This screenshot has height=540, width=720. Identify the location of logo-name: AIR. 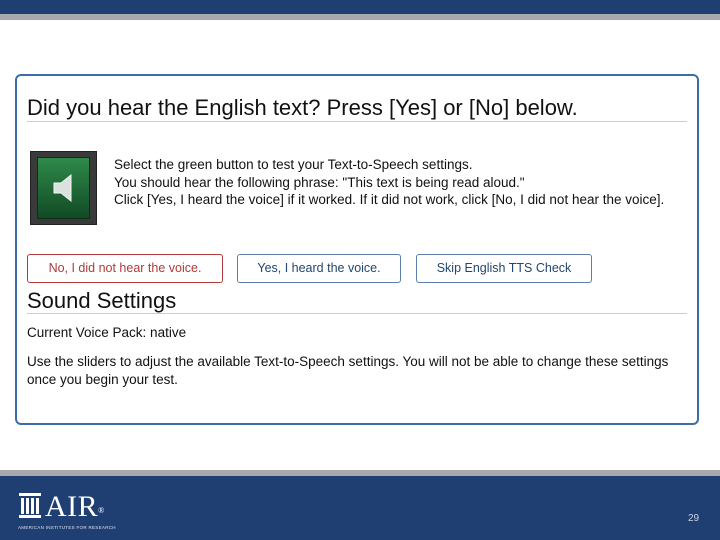
(72, 506).